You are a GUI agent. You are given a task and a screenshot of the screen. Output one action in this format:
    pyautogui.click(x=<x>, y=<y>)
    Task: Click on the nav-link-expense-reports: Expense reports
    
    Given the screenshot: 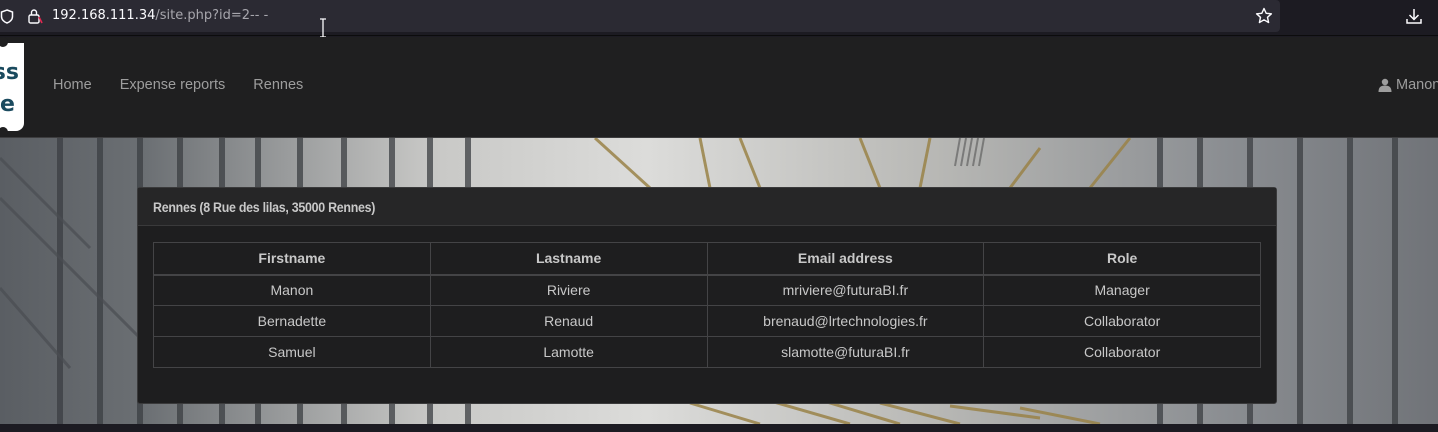 What is the action you would take?
    pyautogui.click(x=173, y=85)
    